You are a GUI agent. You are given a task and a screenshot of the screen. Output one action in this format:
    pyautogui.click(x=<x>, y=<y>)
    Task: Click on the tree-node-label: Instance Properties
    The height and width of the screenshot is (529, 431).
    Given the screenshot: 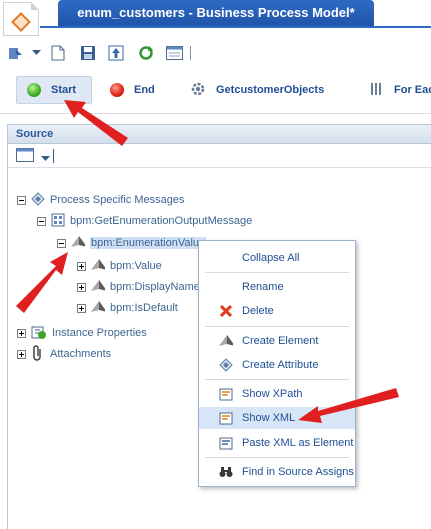 What is the action you would take?
    pyautogui.click(x=99, y=333)
    